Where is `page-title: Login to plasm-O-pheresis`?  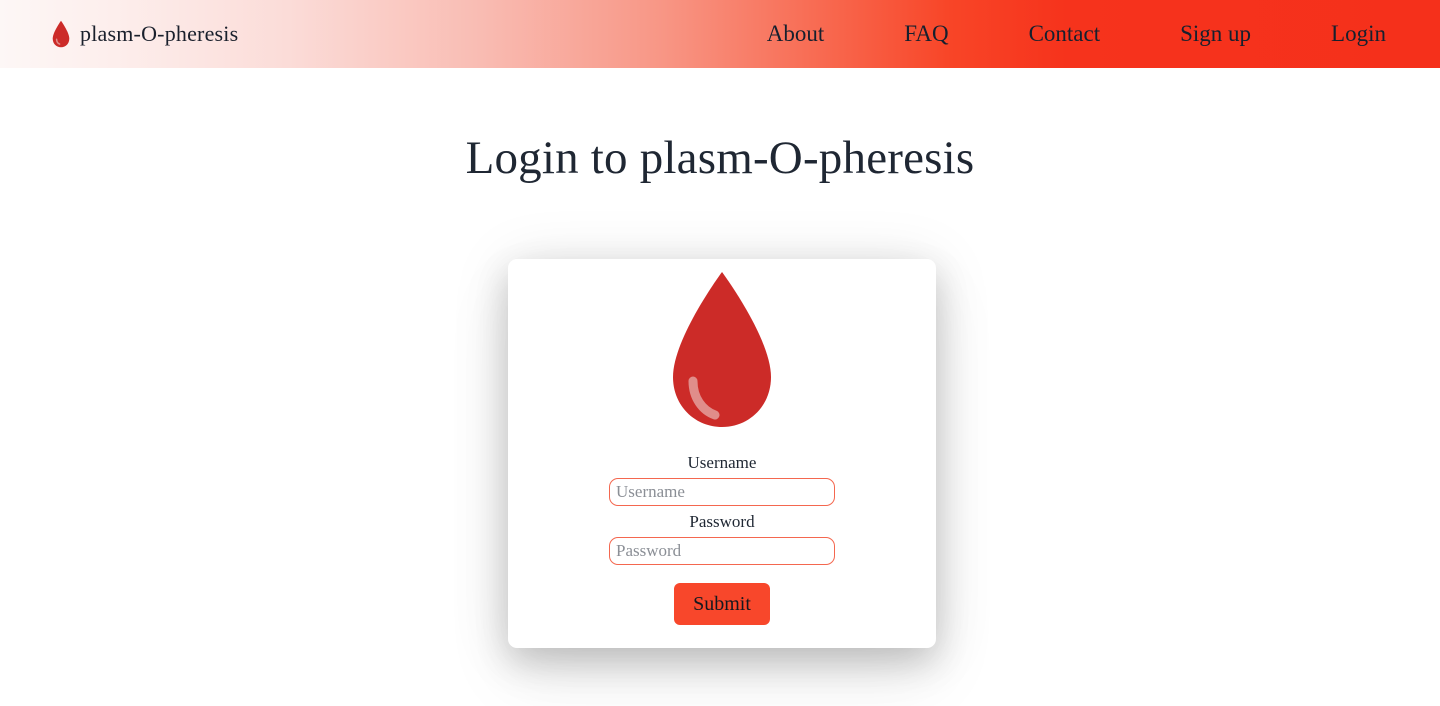
page-title: Login to plasm-O-pheresis is located at coordinates (720, 158).